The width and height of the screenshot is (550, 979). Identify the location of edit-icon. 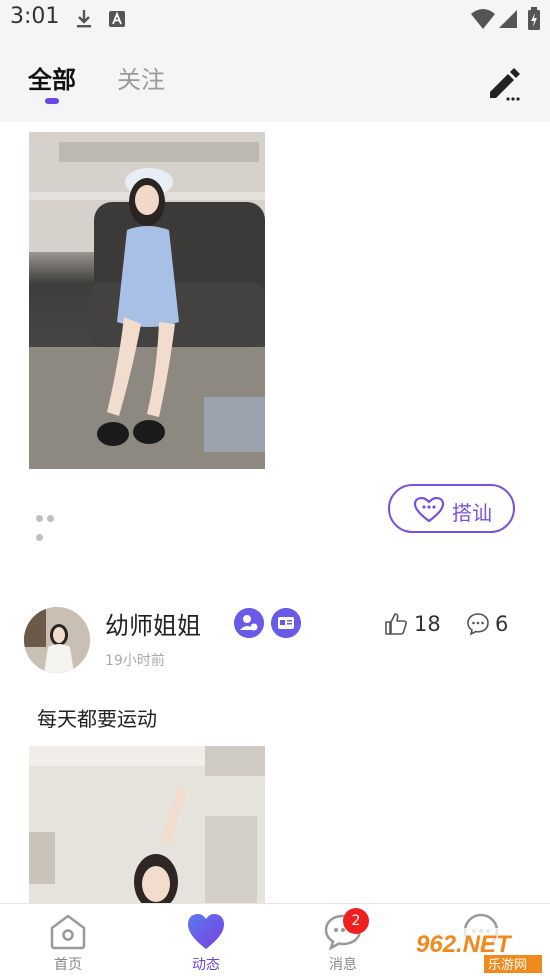
(504, 83).